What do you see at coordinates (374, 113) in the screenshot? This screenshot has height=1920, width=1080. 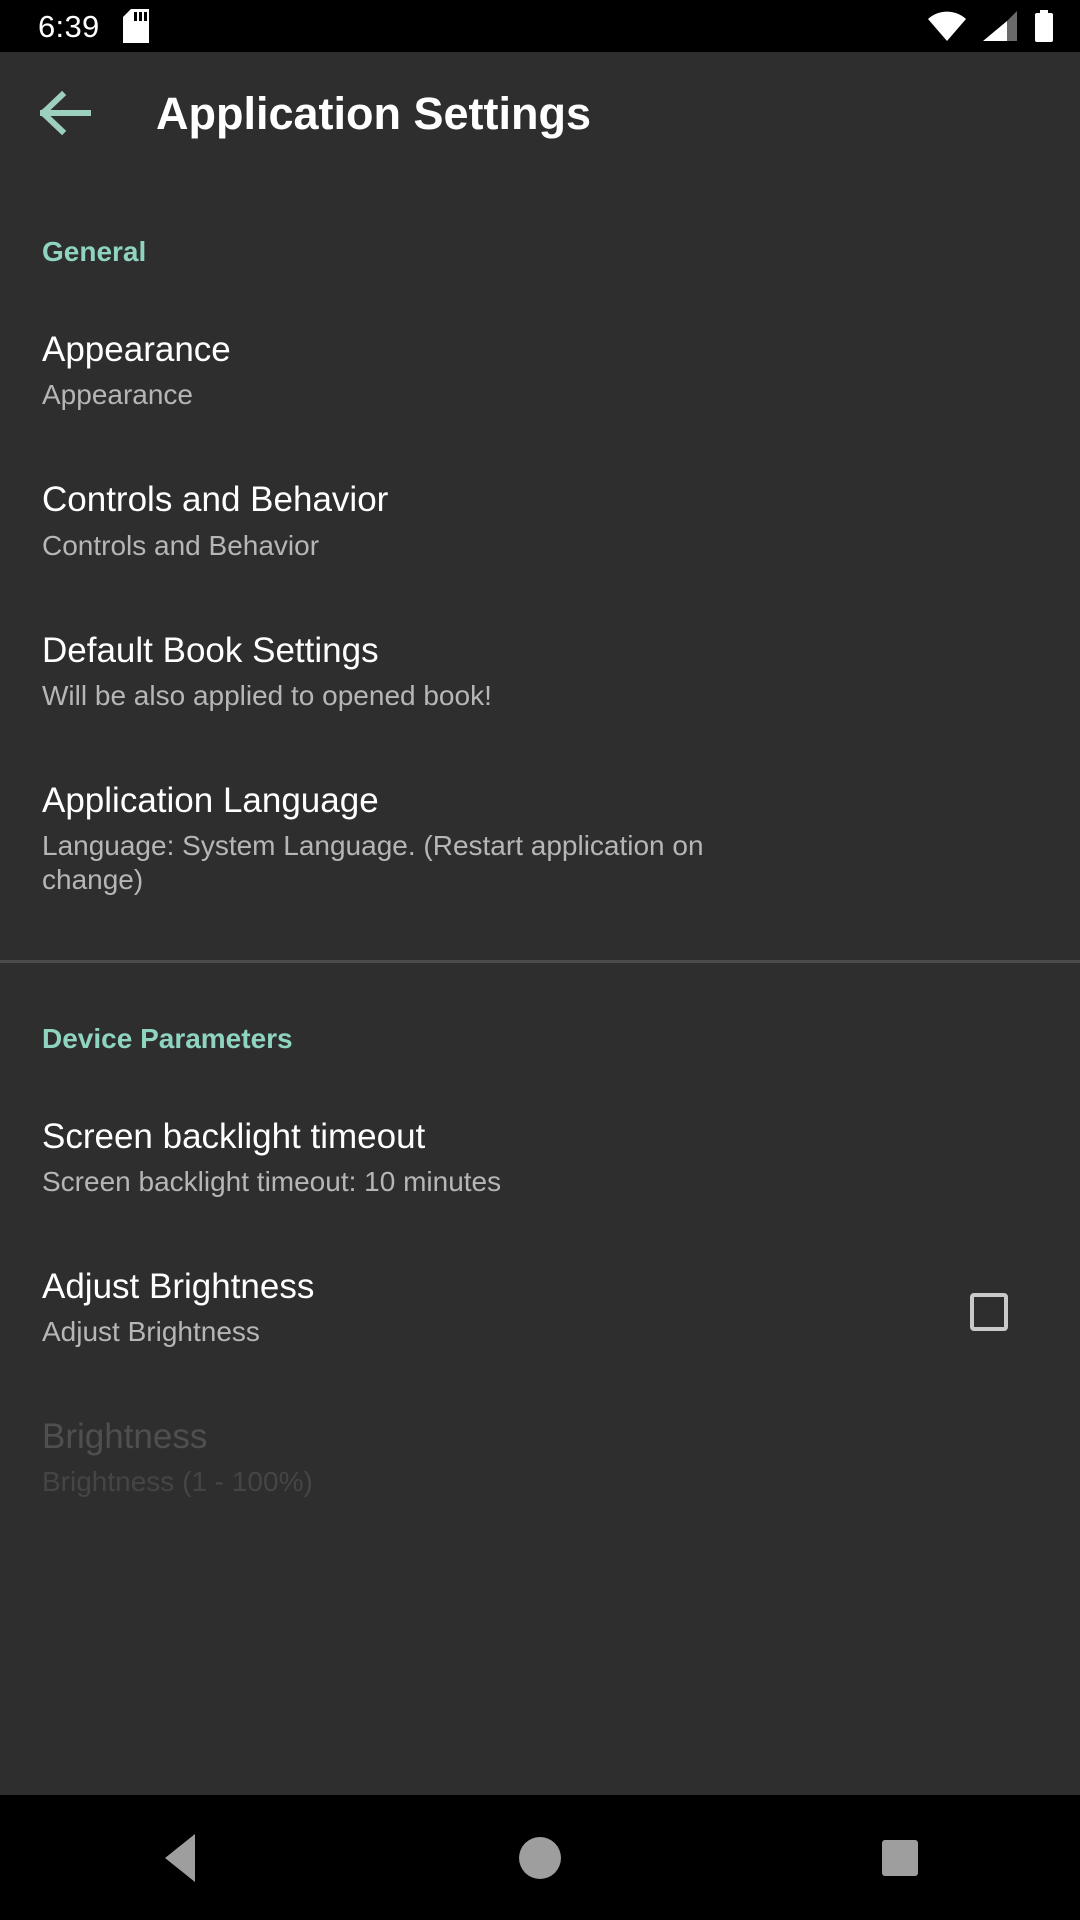 I see `page-title: Application Settings` at bounding box center [374, 113].